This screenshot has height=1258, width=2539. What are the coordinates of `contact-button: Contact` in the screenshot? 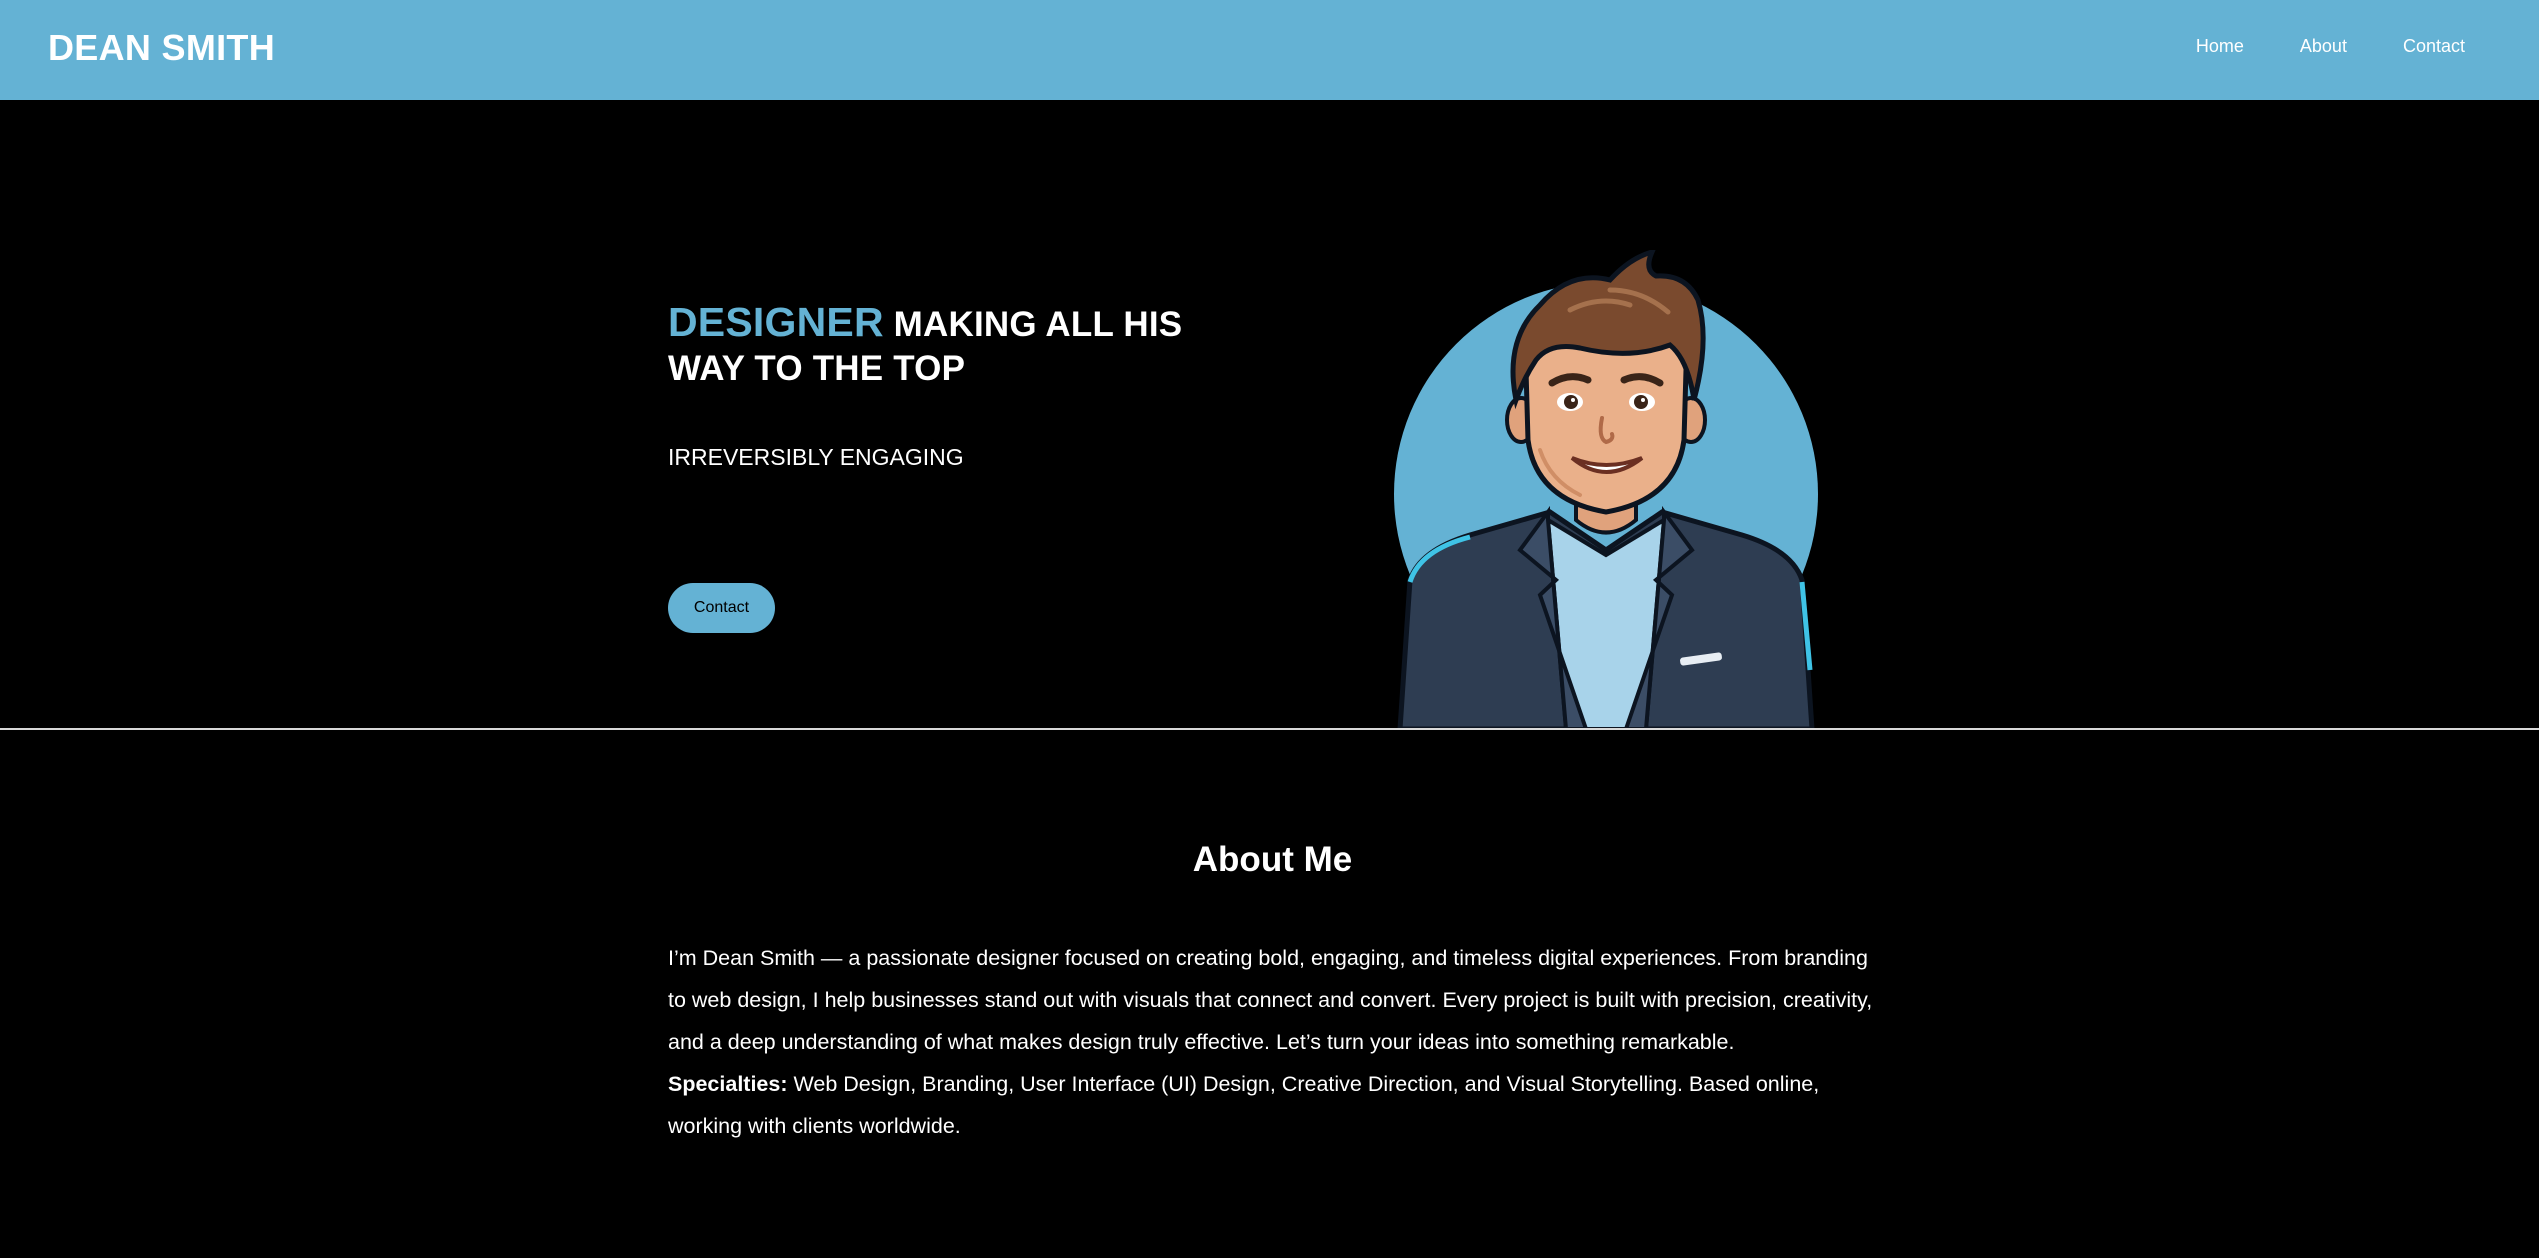 It's located at (721, 608).